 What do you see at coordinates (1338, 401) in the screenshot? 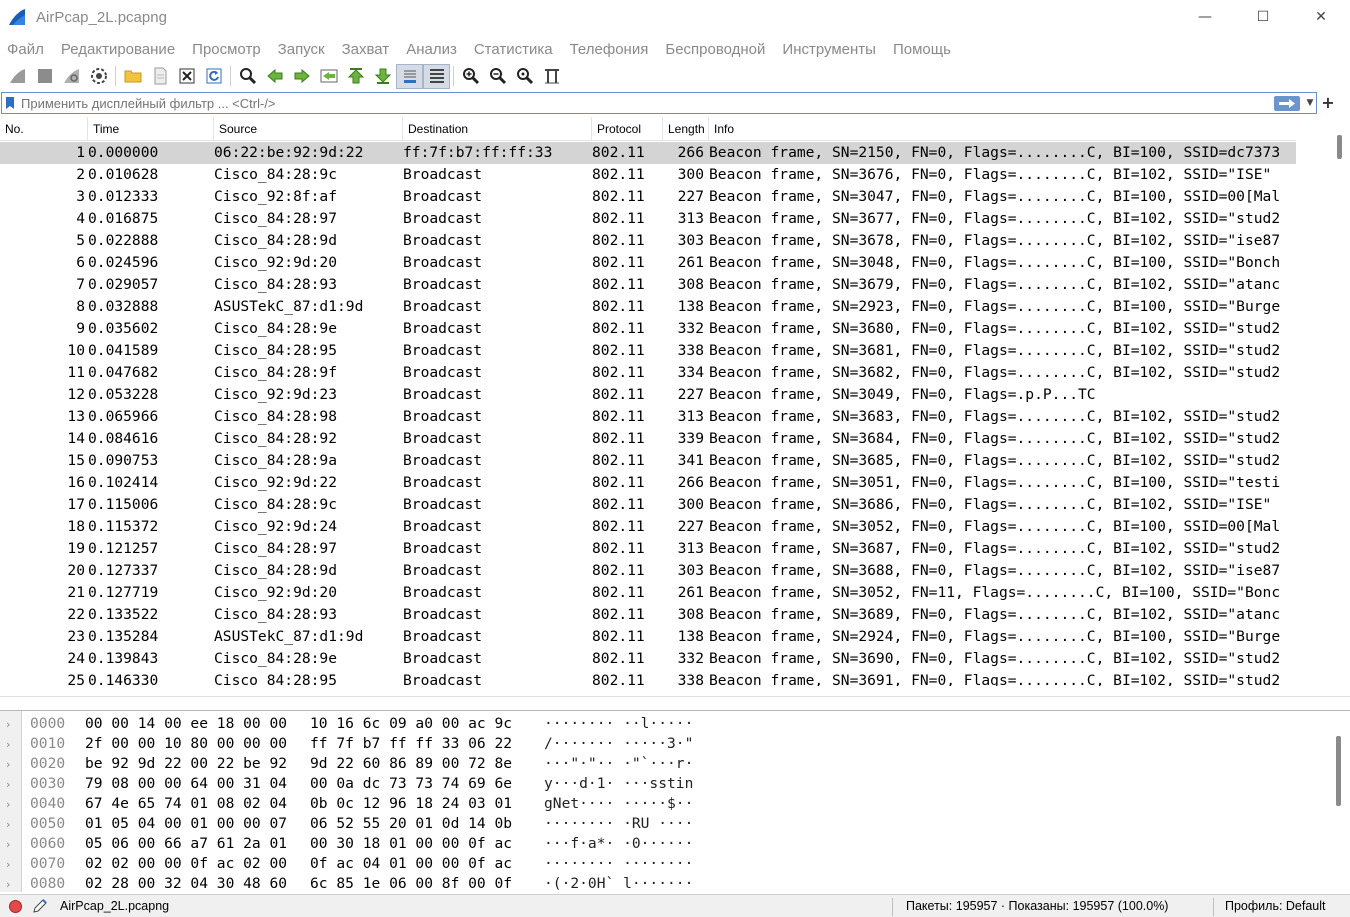
I see `packet-list-vertical-scrollbar` at bounding box center [1338, 401].